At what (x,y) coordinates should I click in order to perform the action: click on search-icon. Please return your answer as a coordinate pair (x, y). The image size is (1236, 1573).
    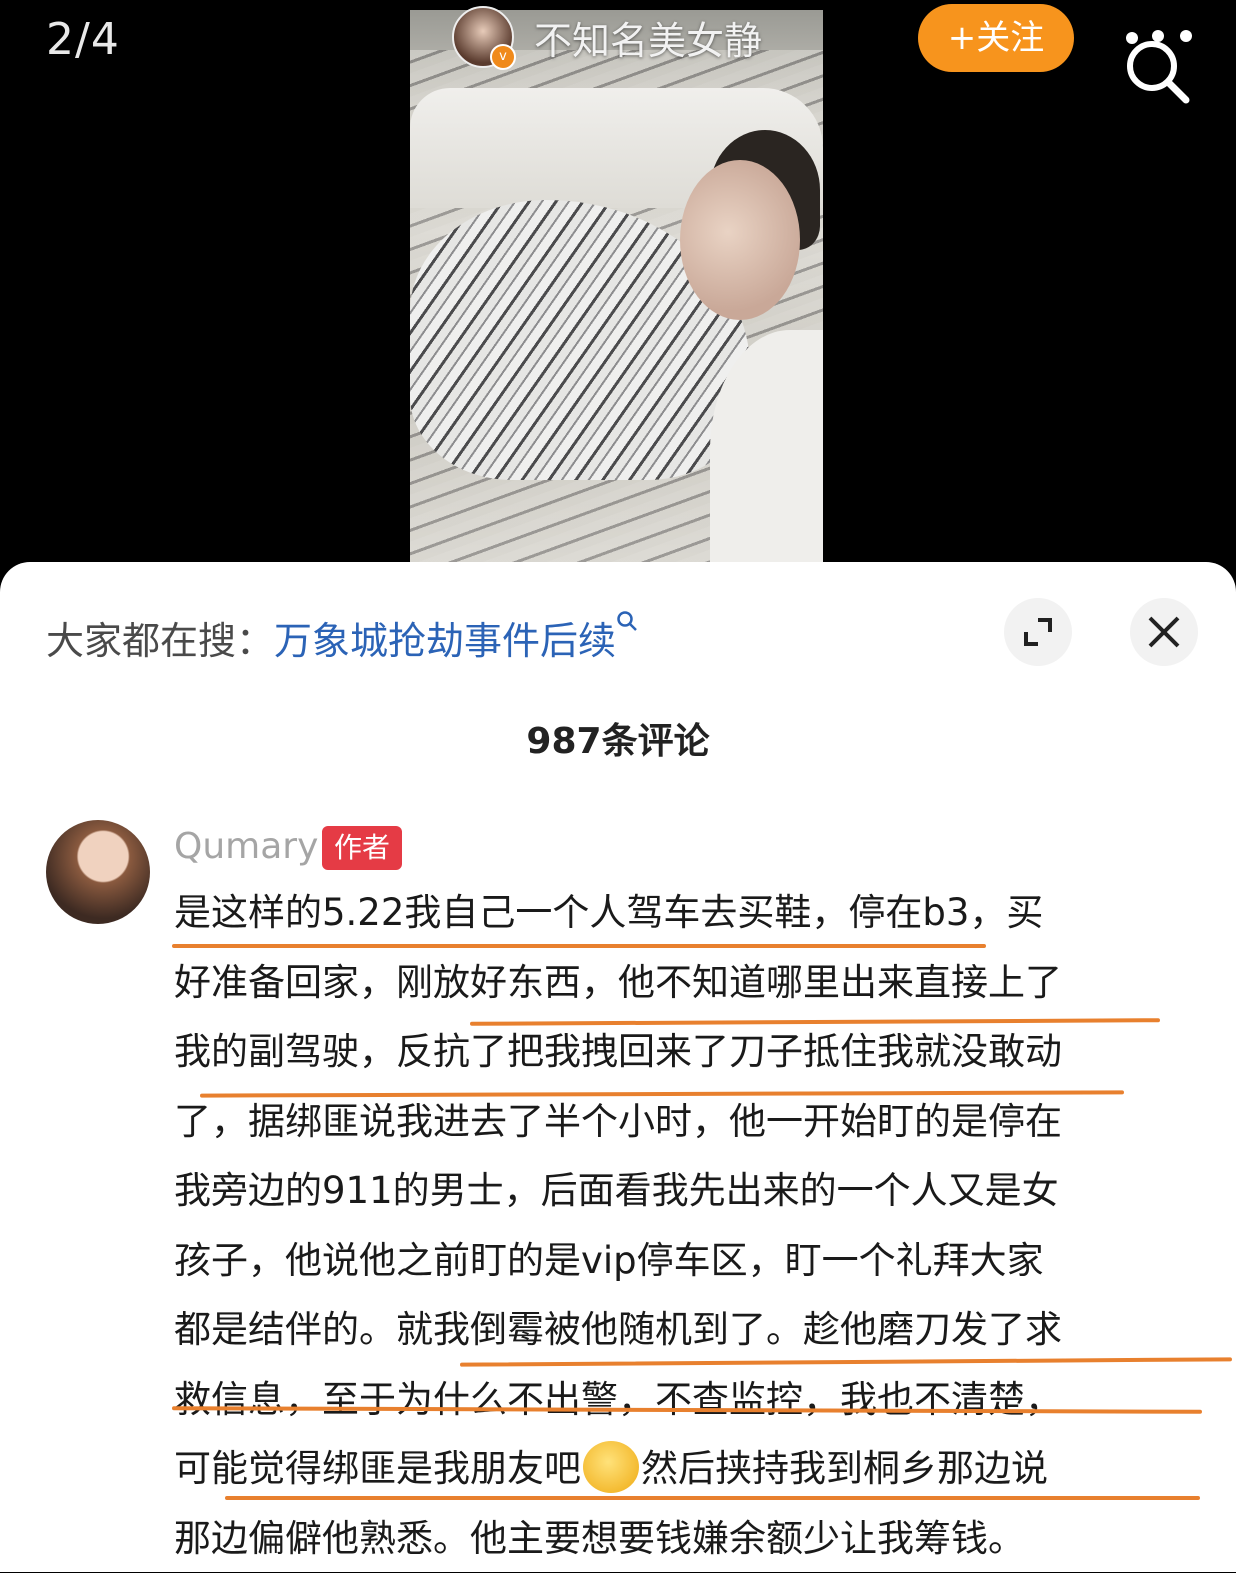
    Looking at the image, I should click on (1158, 66).